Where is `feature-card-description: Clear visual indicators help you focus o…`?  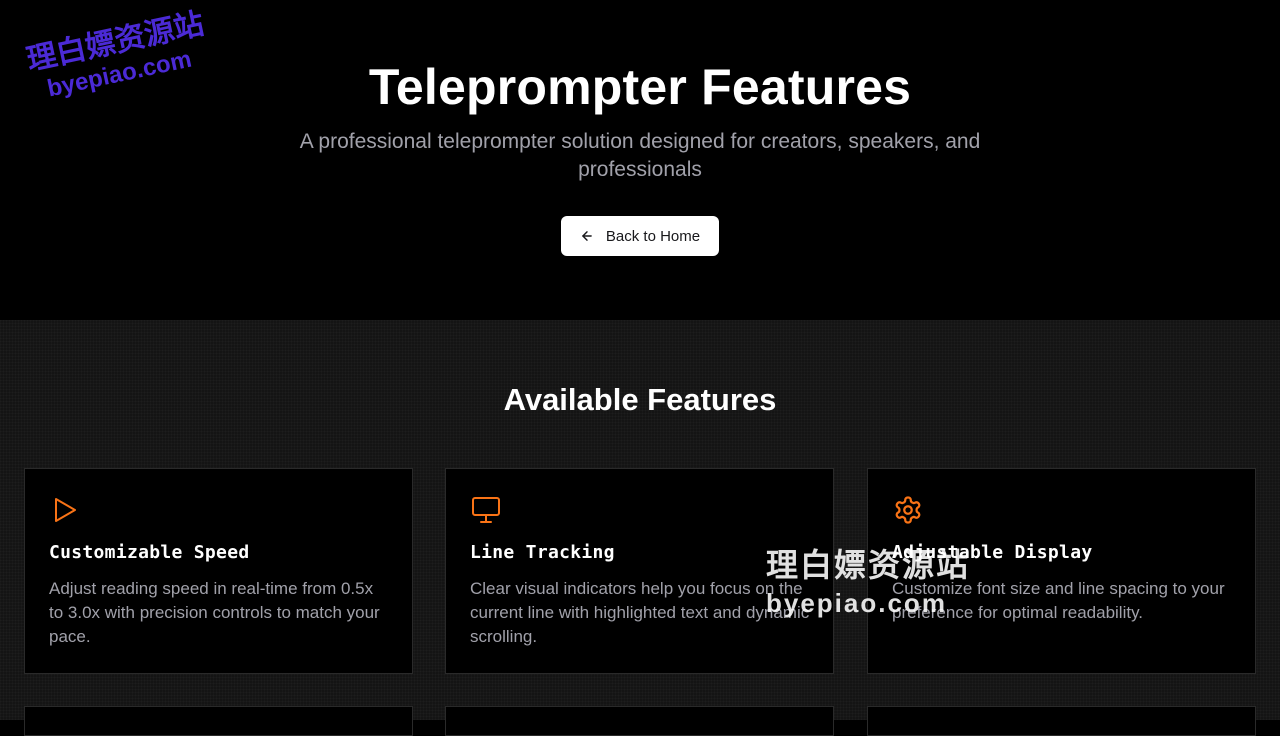 feature-card-description: Clear visual indicators help you focus o… is located at coordinates (640, 612).